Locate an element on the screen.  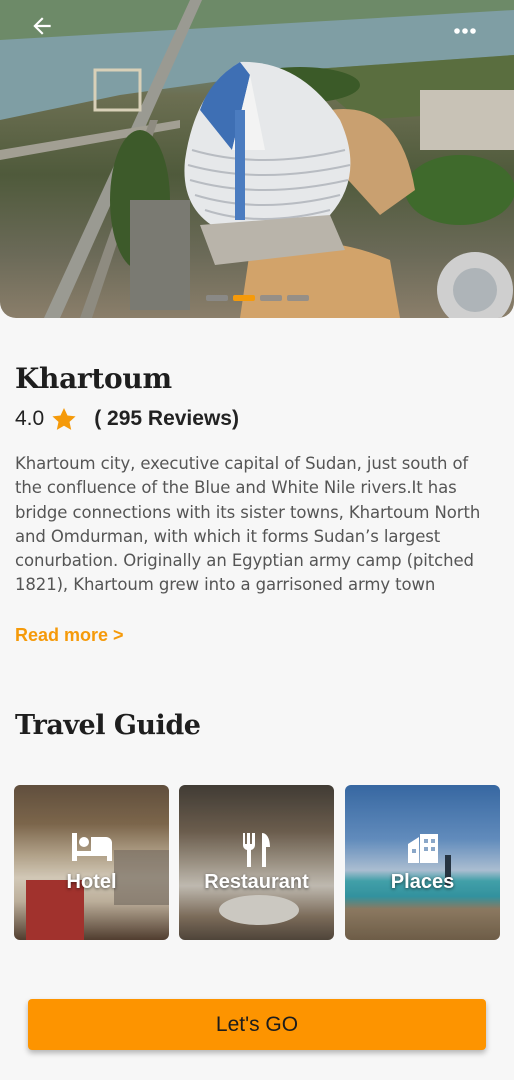
guide-label-places: Places is located at coordinates (422, 882).